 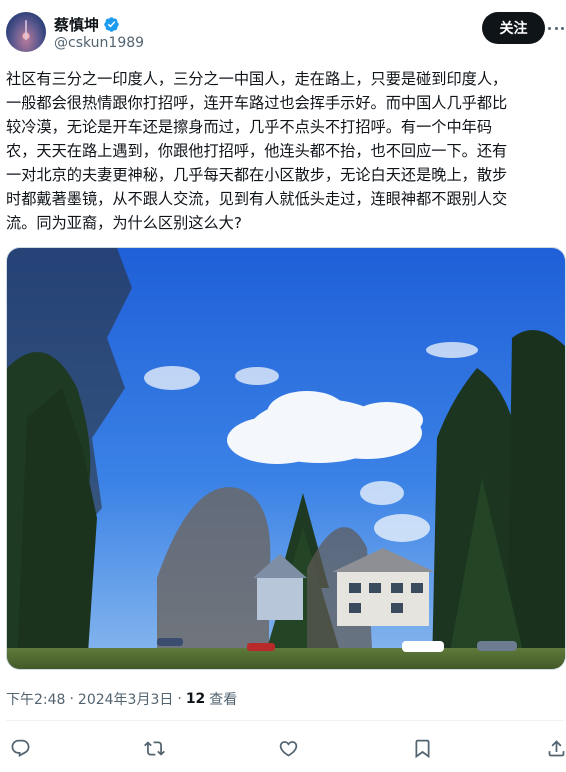 I want to click on divider, so click(x=285, y=720).